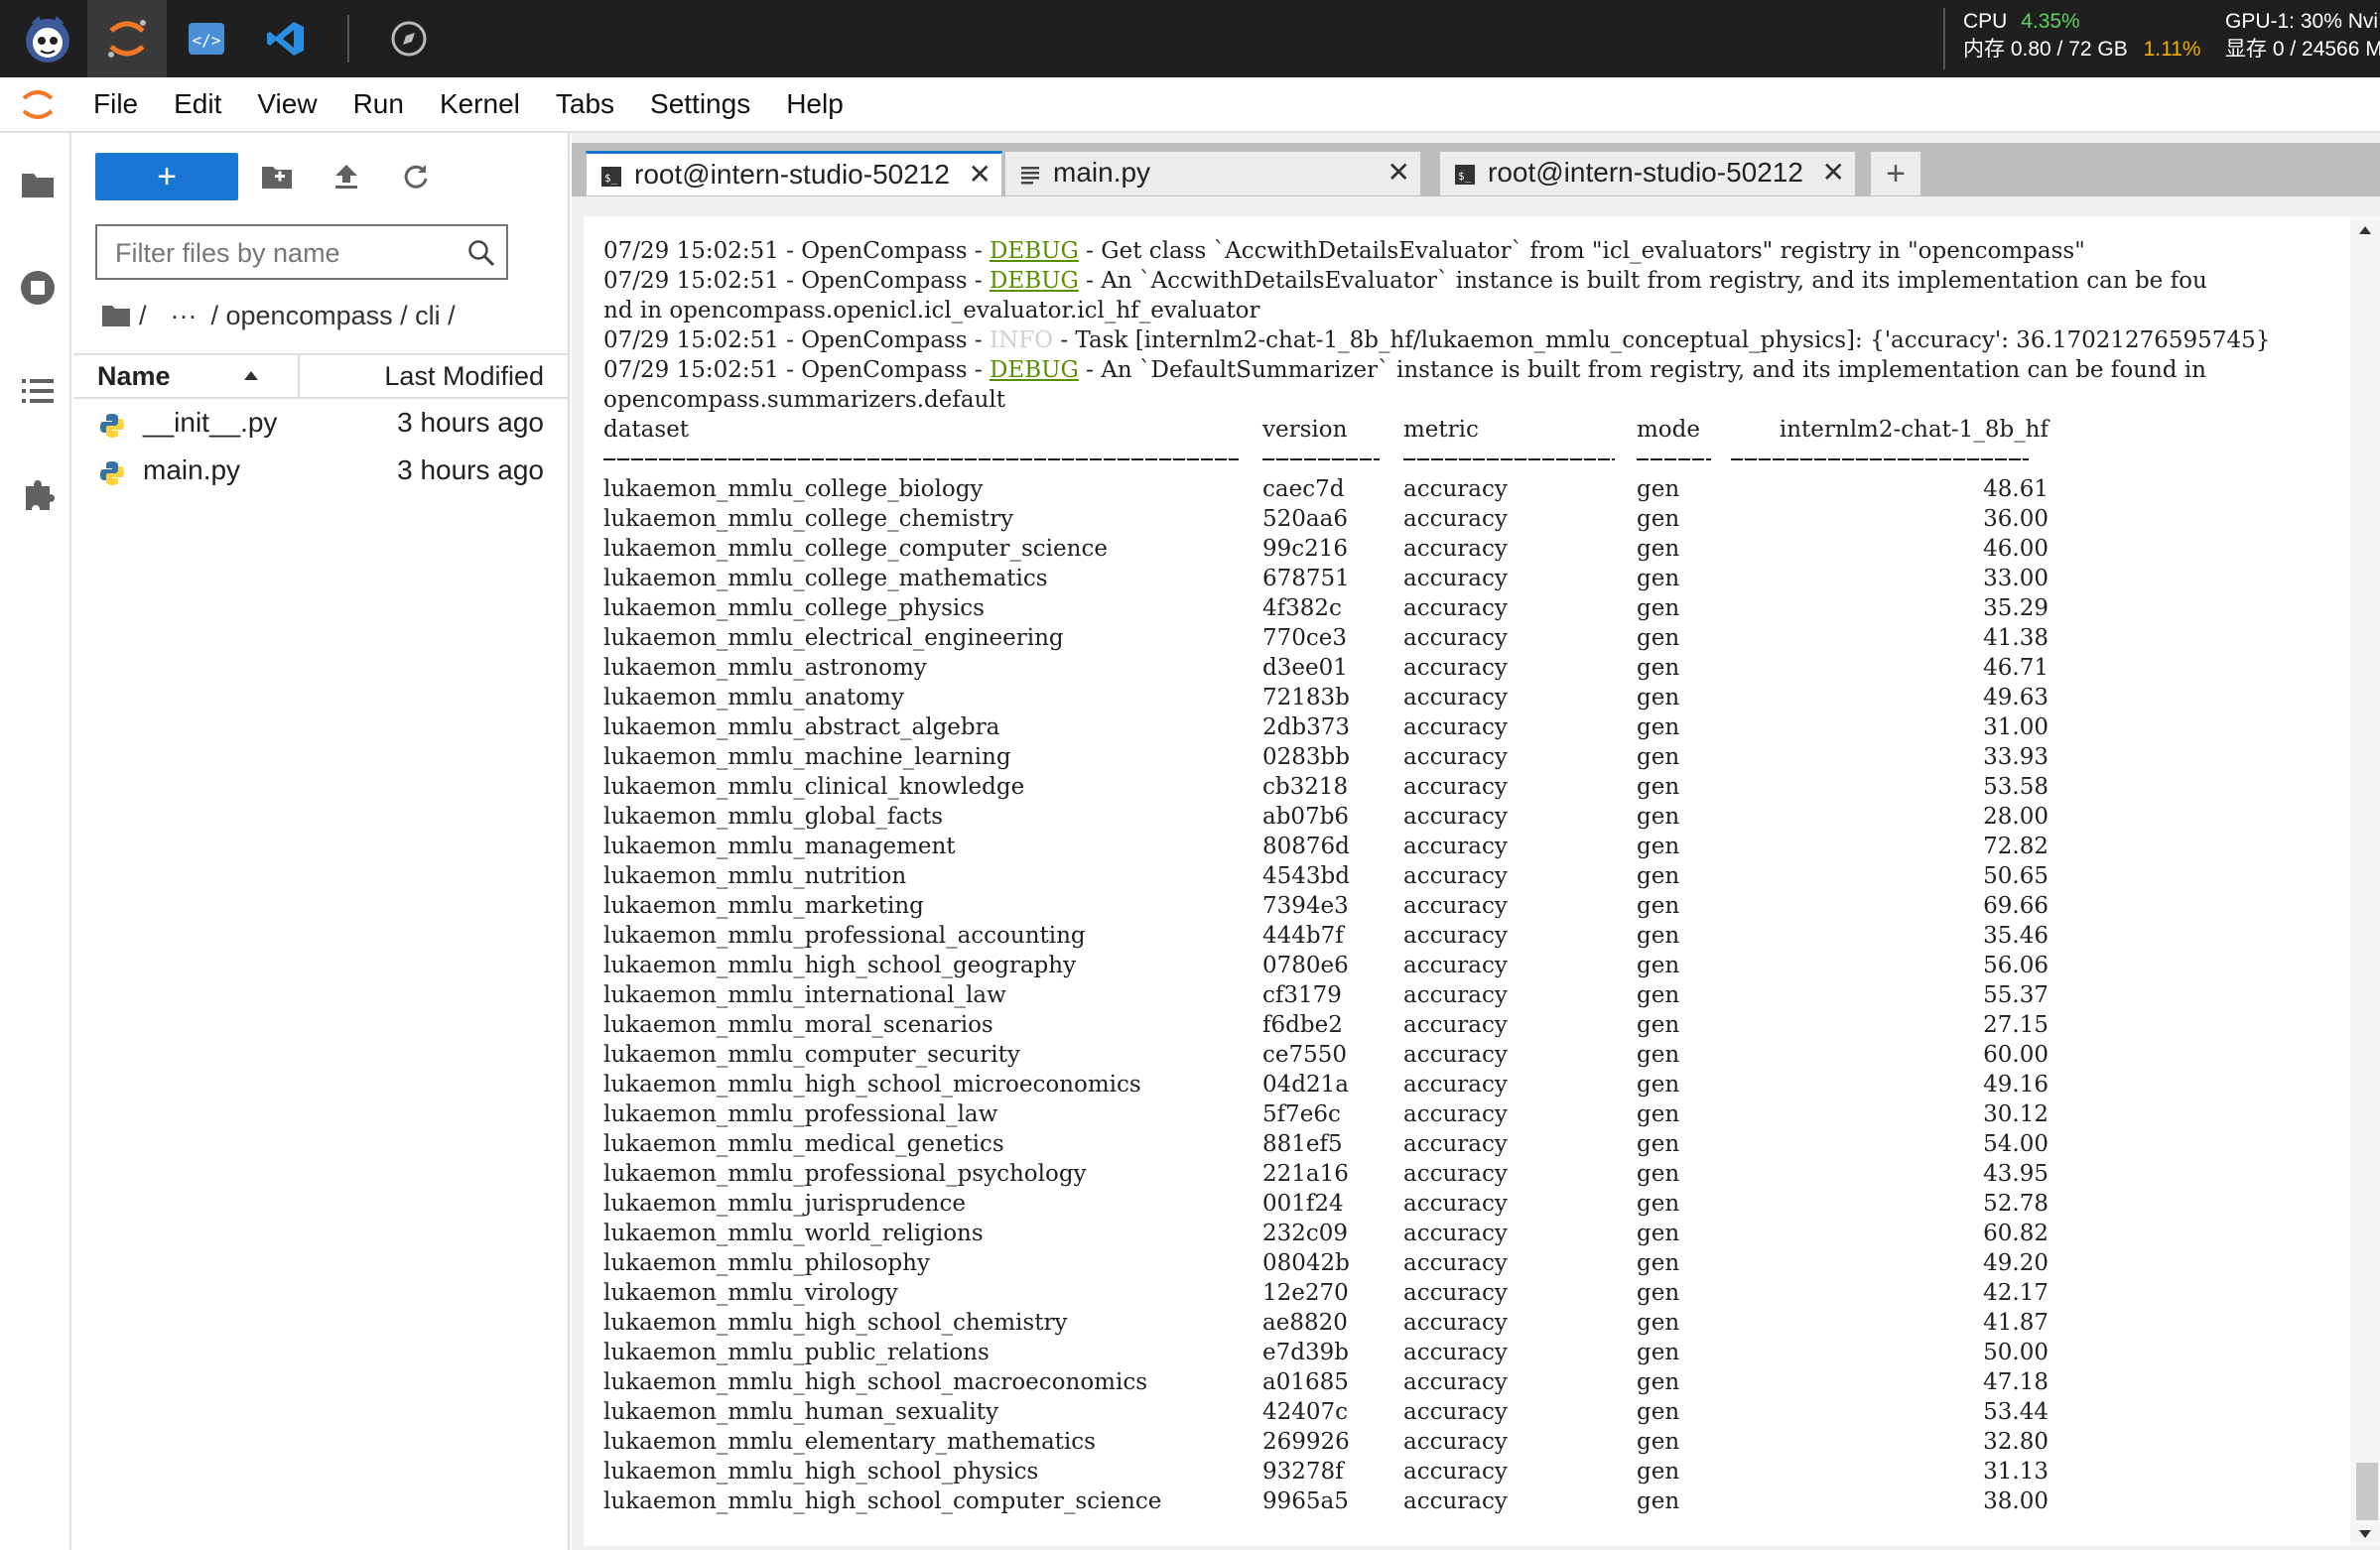  What do you see at coordinates (37, 391) in the screenshot?
I see `table-of-contents-tab` at bounding box center [37, 391].